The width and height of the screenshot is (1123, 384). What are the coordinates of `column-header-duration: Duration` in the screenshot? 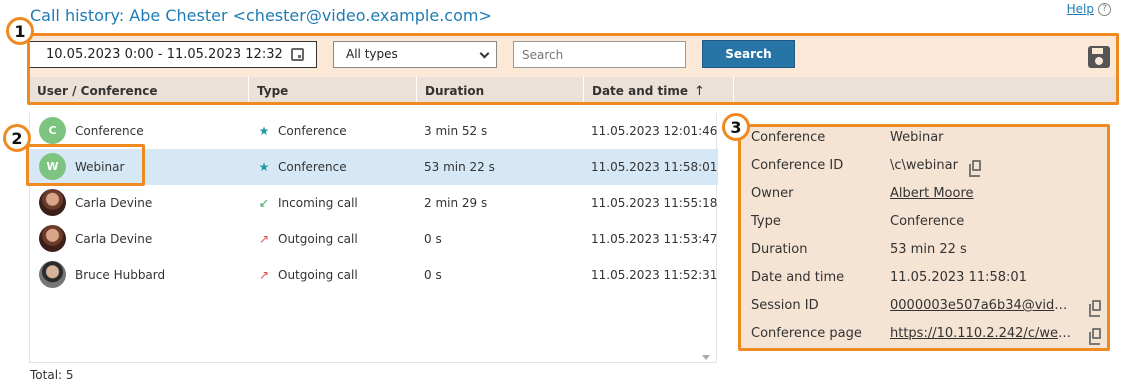 It's located at (500, 91).